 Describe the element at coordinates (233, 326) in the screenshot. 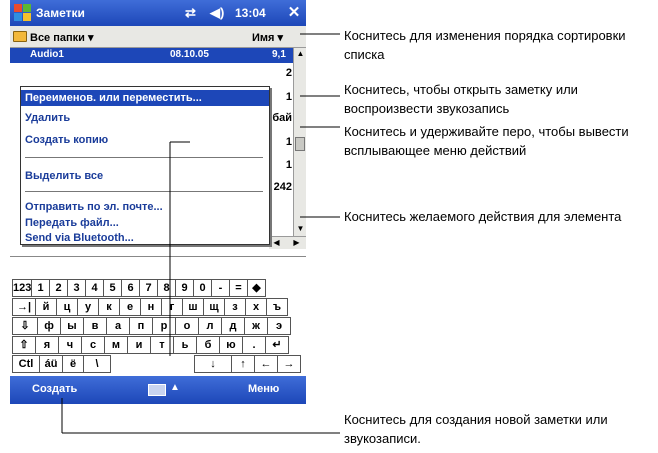

I see `keyboard-key: д` at that location.